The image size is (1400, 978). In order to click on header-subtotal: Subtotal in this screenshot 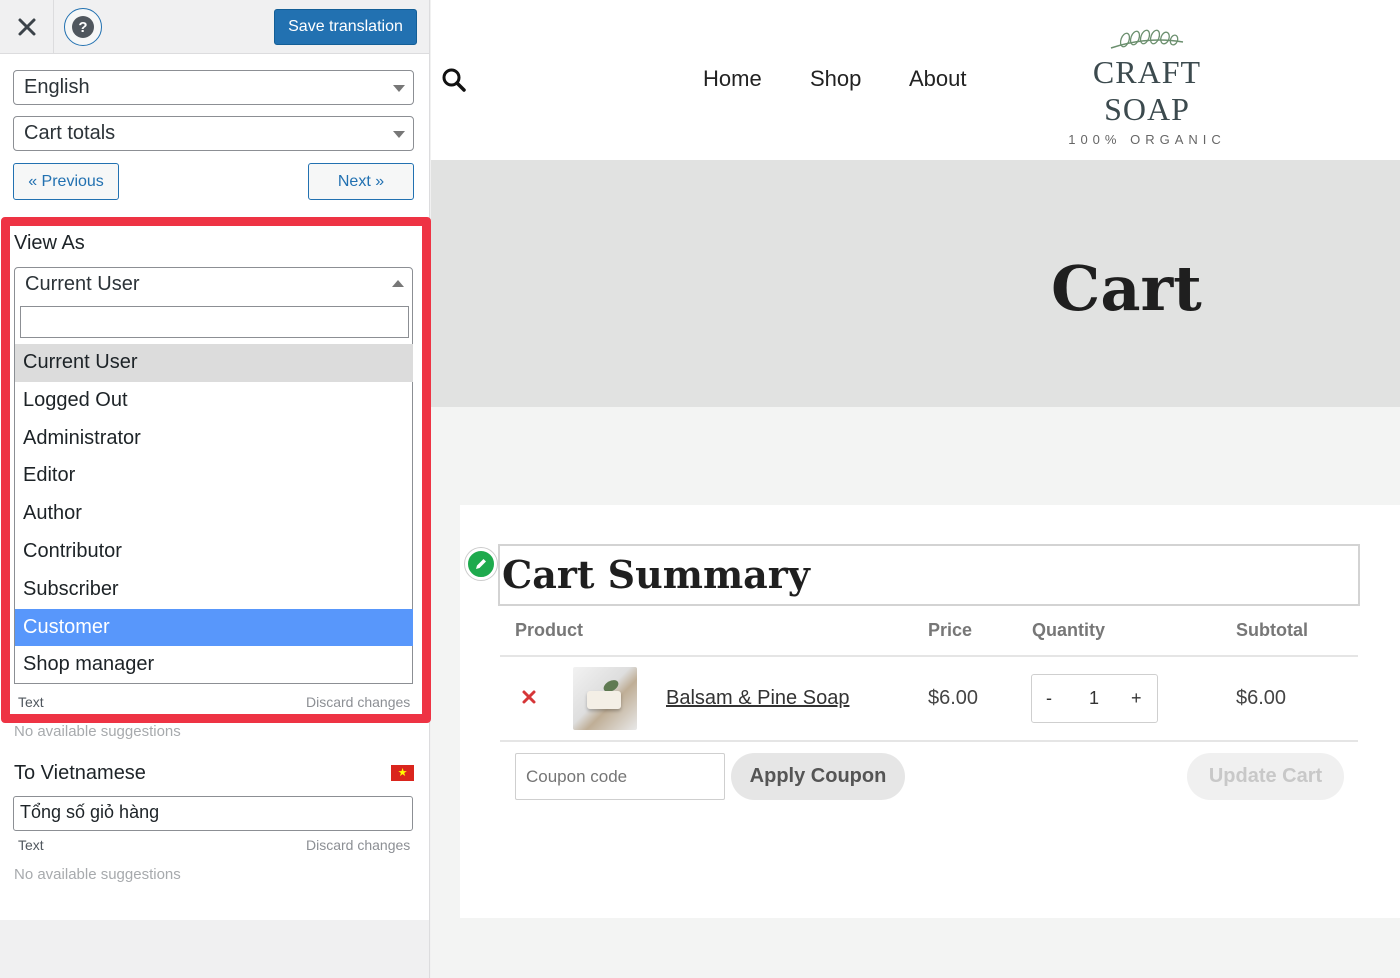, I will do `click(1272, 630)`.